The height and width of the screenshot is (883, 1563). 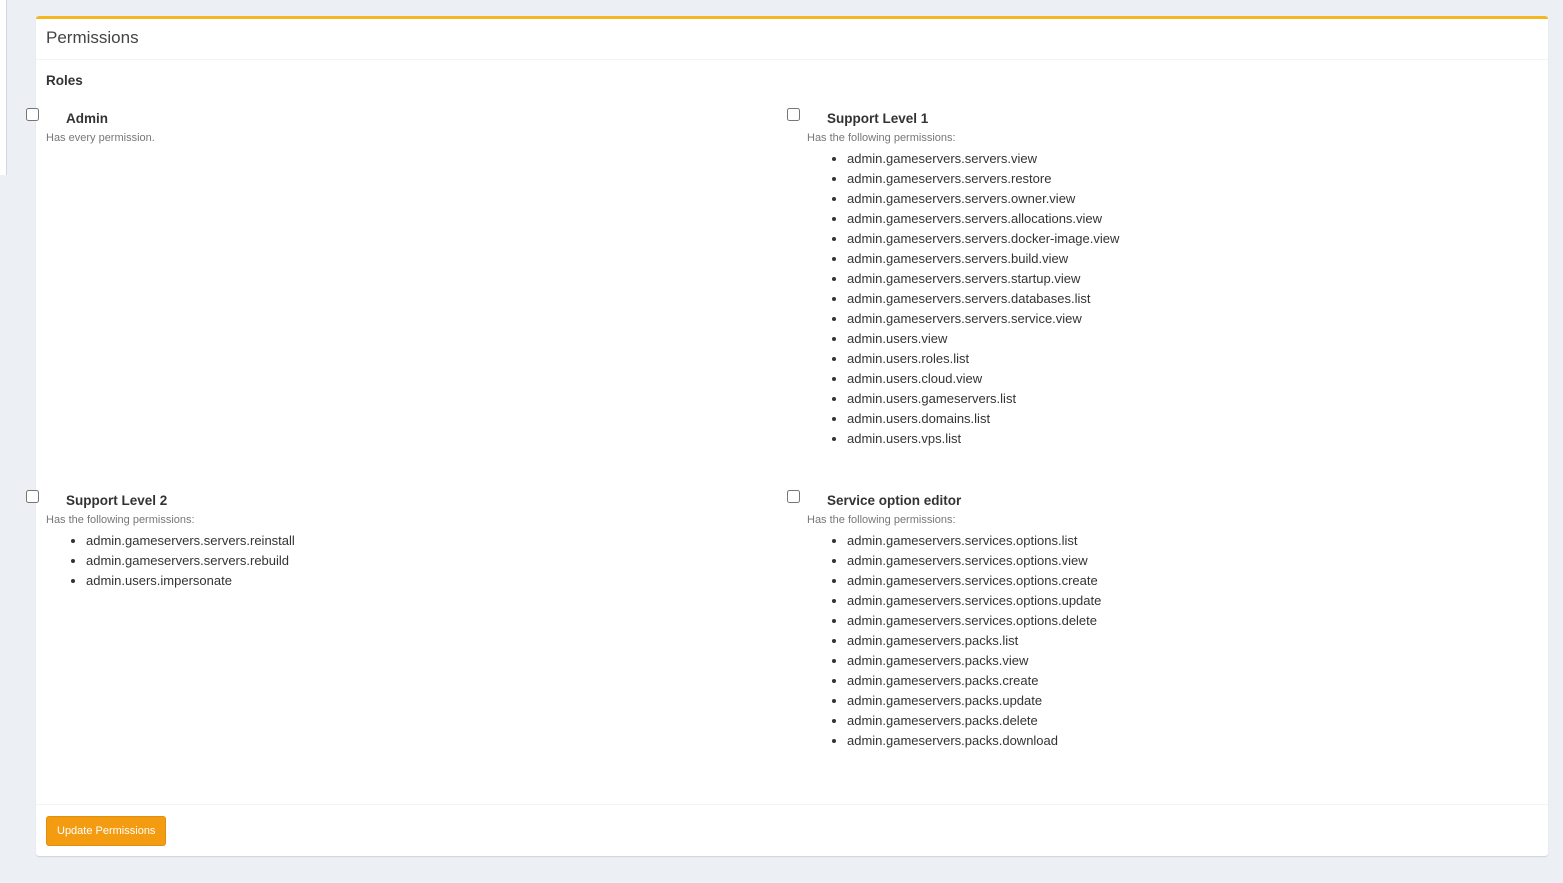 What do you see at coordinates (983, 179) in the screenshot?
I see `permission-item: admin.gameservers.servers.restore` at bounding box center [983, 179].